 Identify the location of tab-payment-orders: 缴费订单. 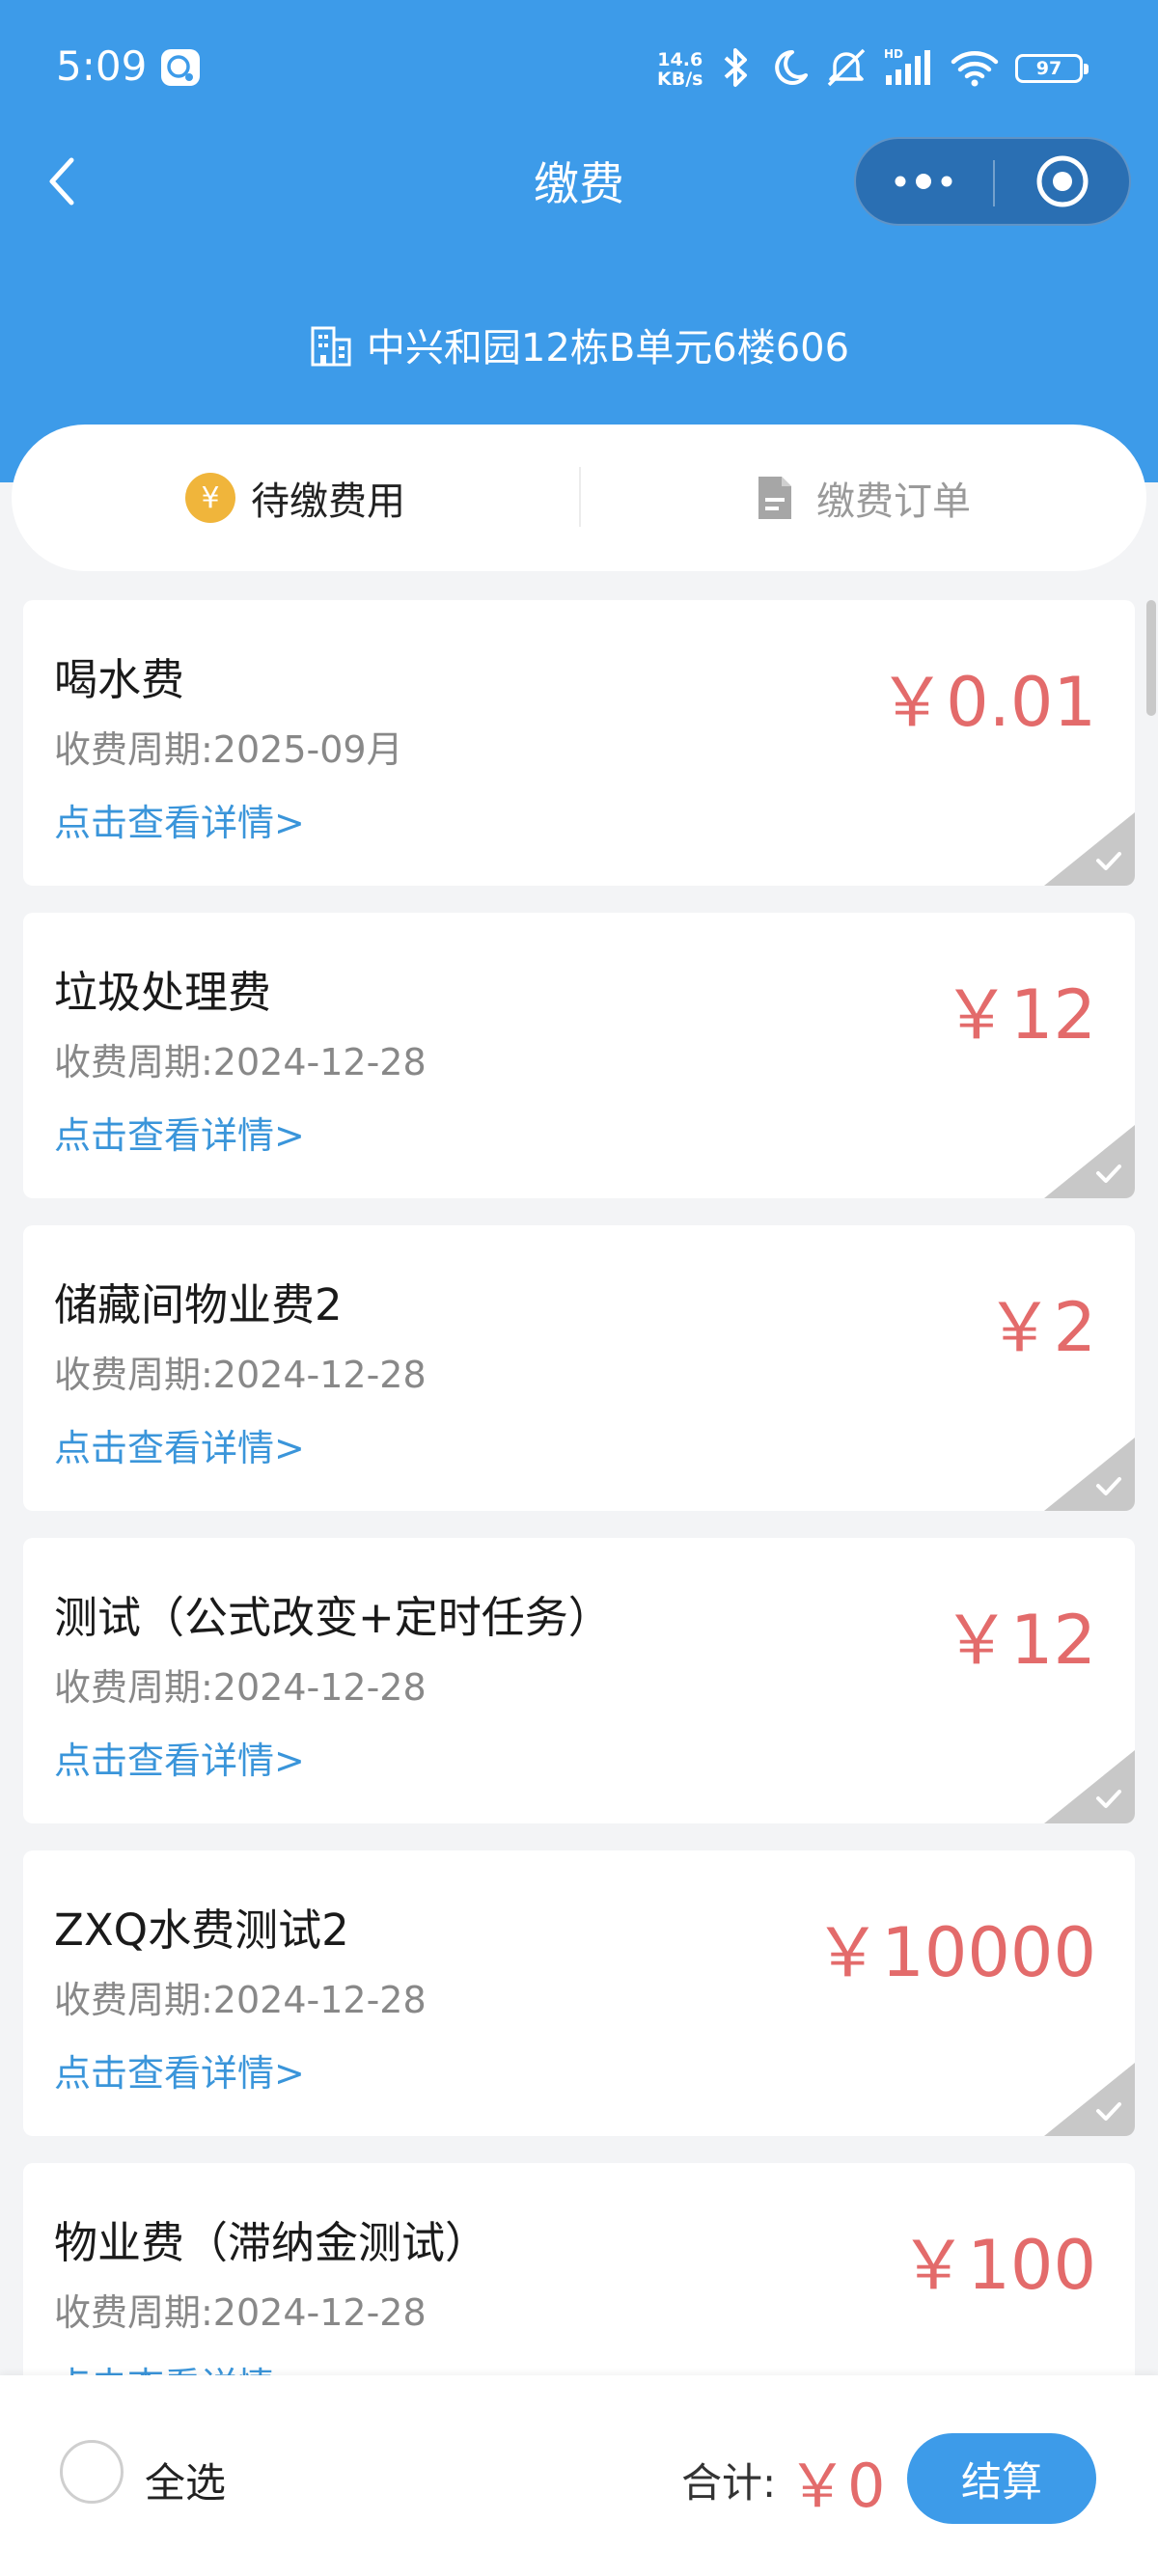
(862, 498).